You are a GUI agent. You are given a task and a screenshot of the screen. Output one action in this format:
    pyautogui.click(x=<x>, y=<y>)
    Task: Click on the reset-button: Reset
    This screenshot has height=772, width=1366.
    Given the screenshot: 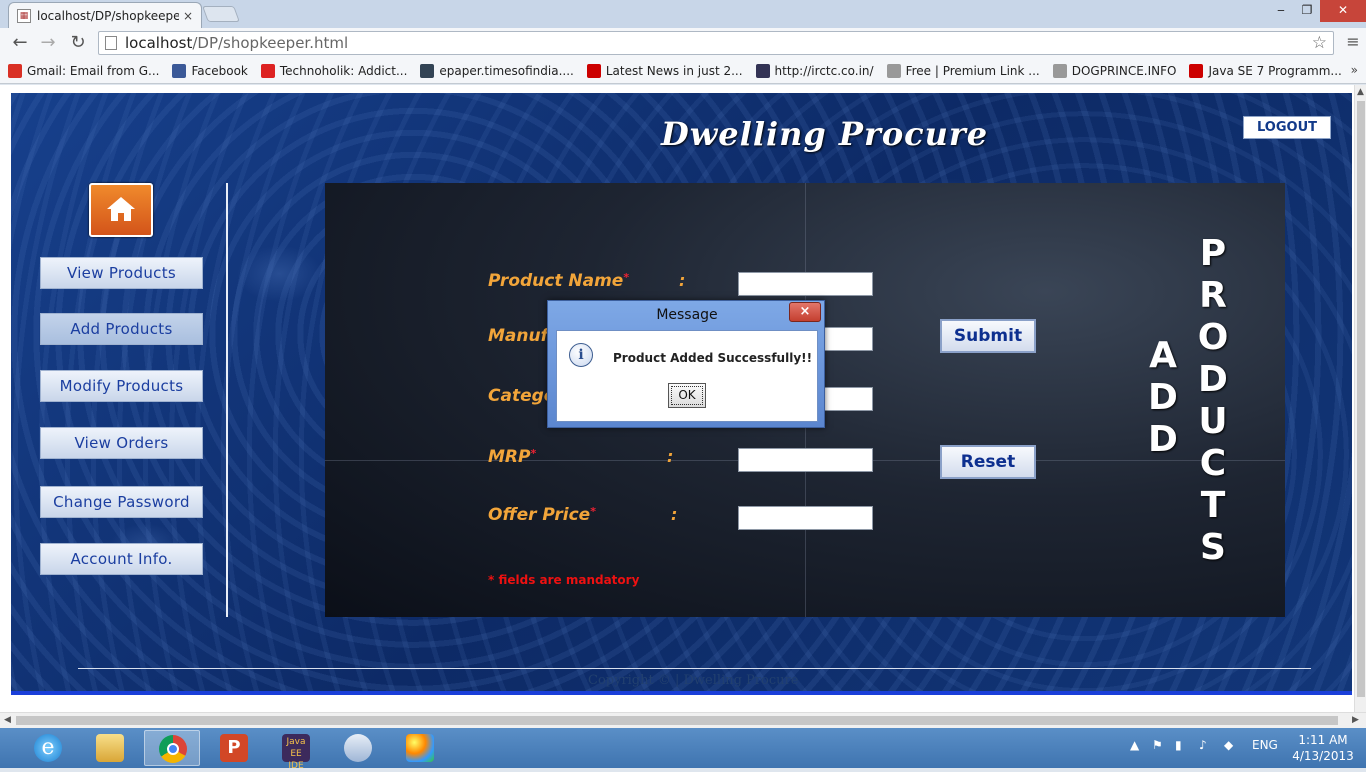 What is the action you would take?
    pyautogui.click(x=988, y=462)
    